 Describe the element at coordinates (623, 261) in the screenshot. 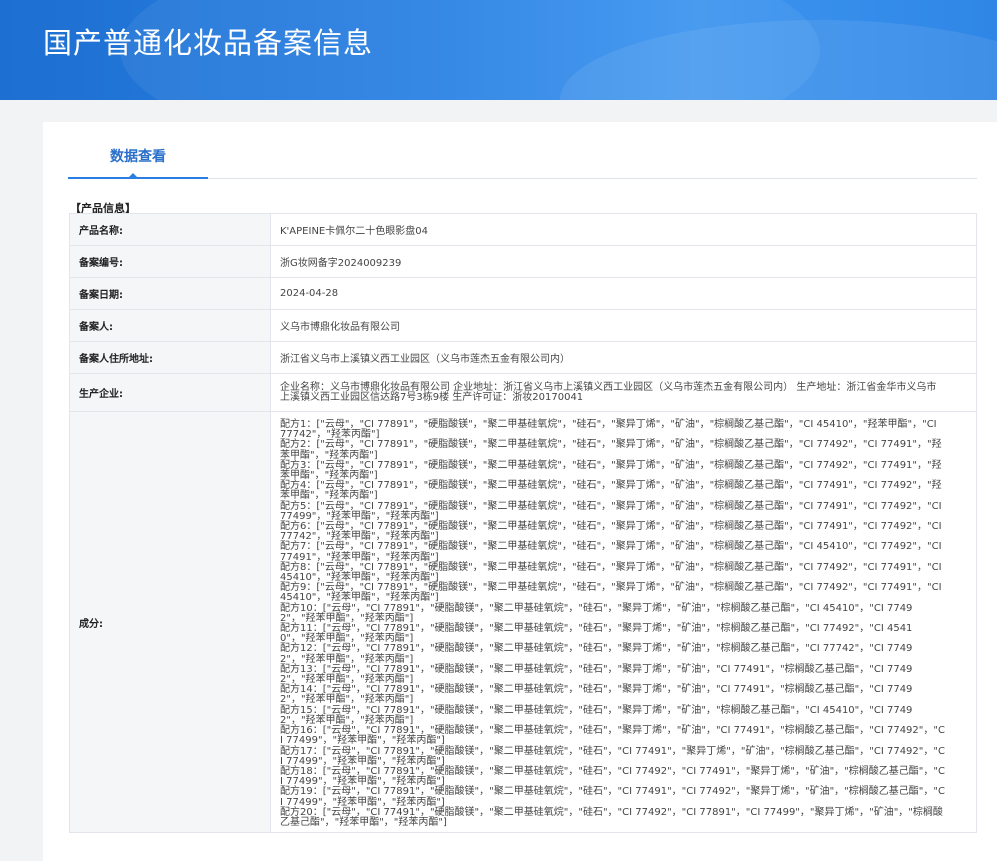

I see `record-number-value: 浙G妆网备字2024009239` at that location.